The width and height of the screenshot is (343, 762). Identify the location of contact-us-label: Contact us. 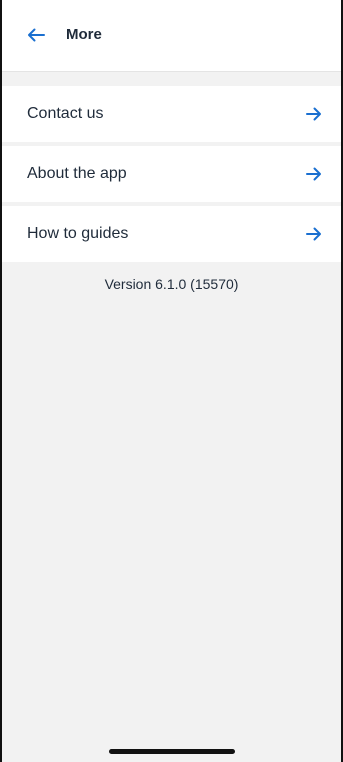
(65, 113).